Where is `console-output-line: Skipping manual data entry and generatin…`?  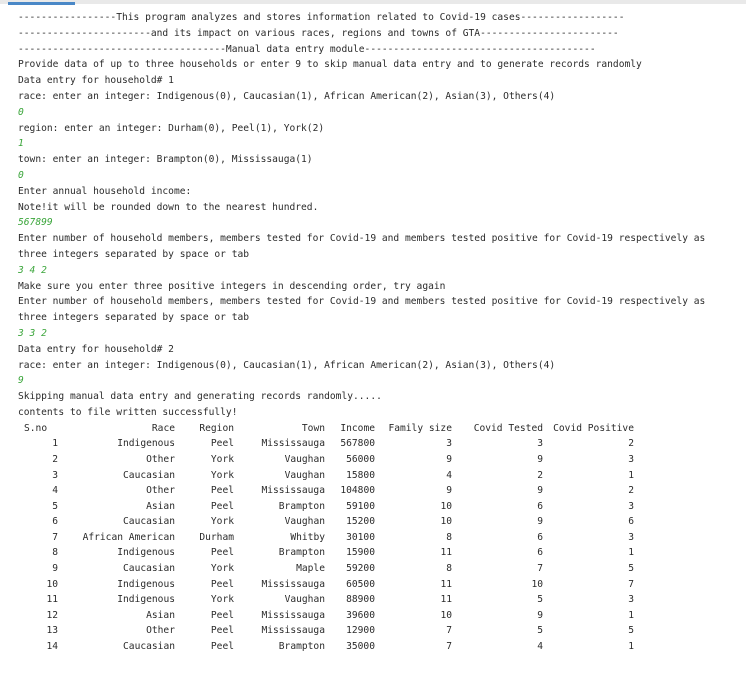
console-output-line: Skipping manual data entry and generatin… is located at coordinates (200, 397).